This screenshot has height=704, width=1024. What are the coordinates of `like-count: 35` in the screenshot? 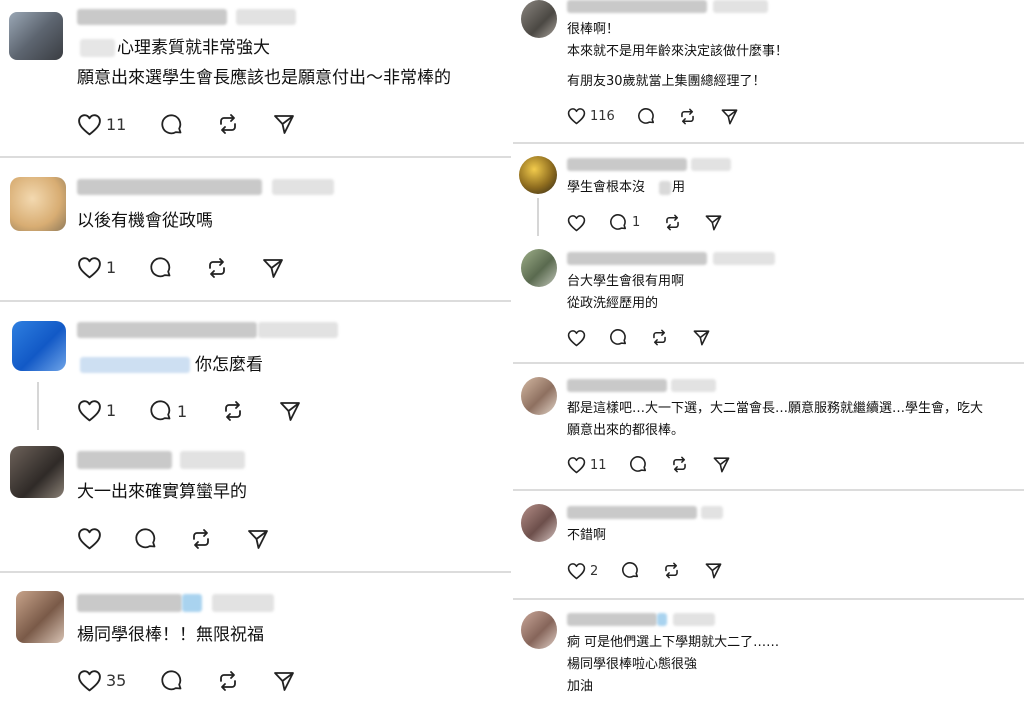 It's located at (116, 680).